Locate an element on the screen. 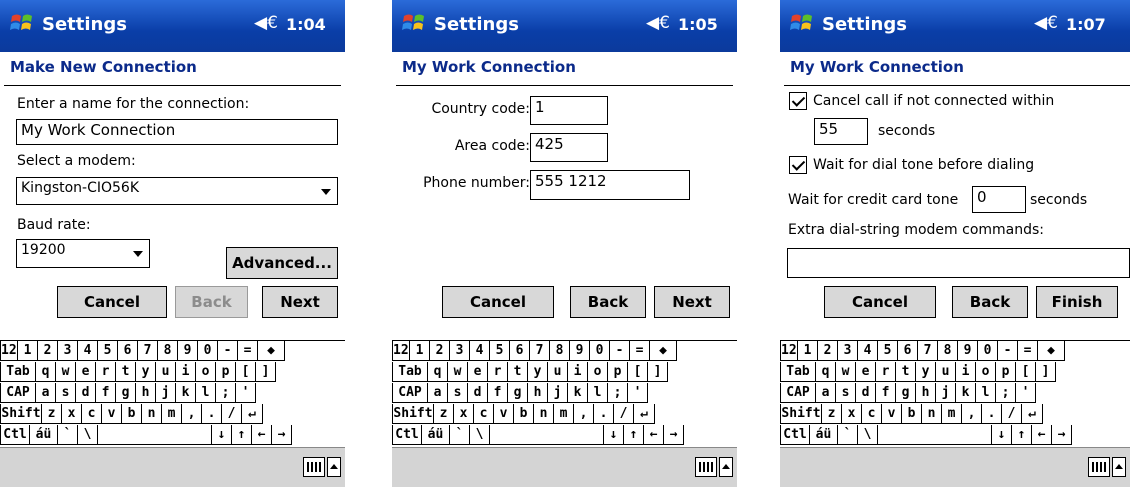 The image size is (1130, 487). keyboard-key: \ is located at coordinates (88, 435).